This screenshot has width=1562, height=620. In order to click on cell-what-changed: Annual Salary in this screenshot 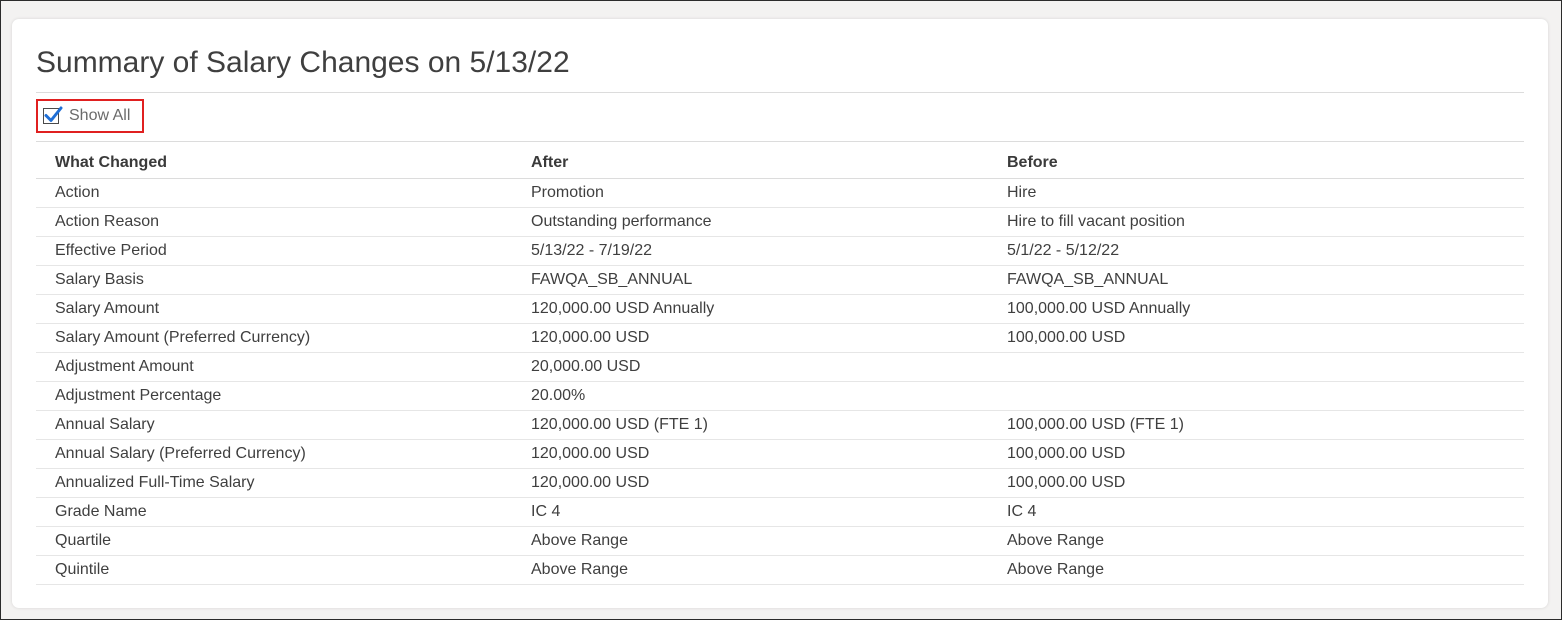, I will do `click(105, 424)`.